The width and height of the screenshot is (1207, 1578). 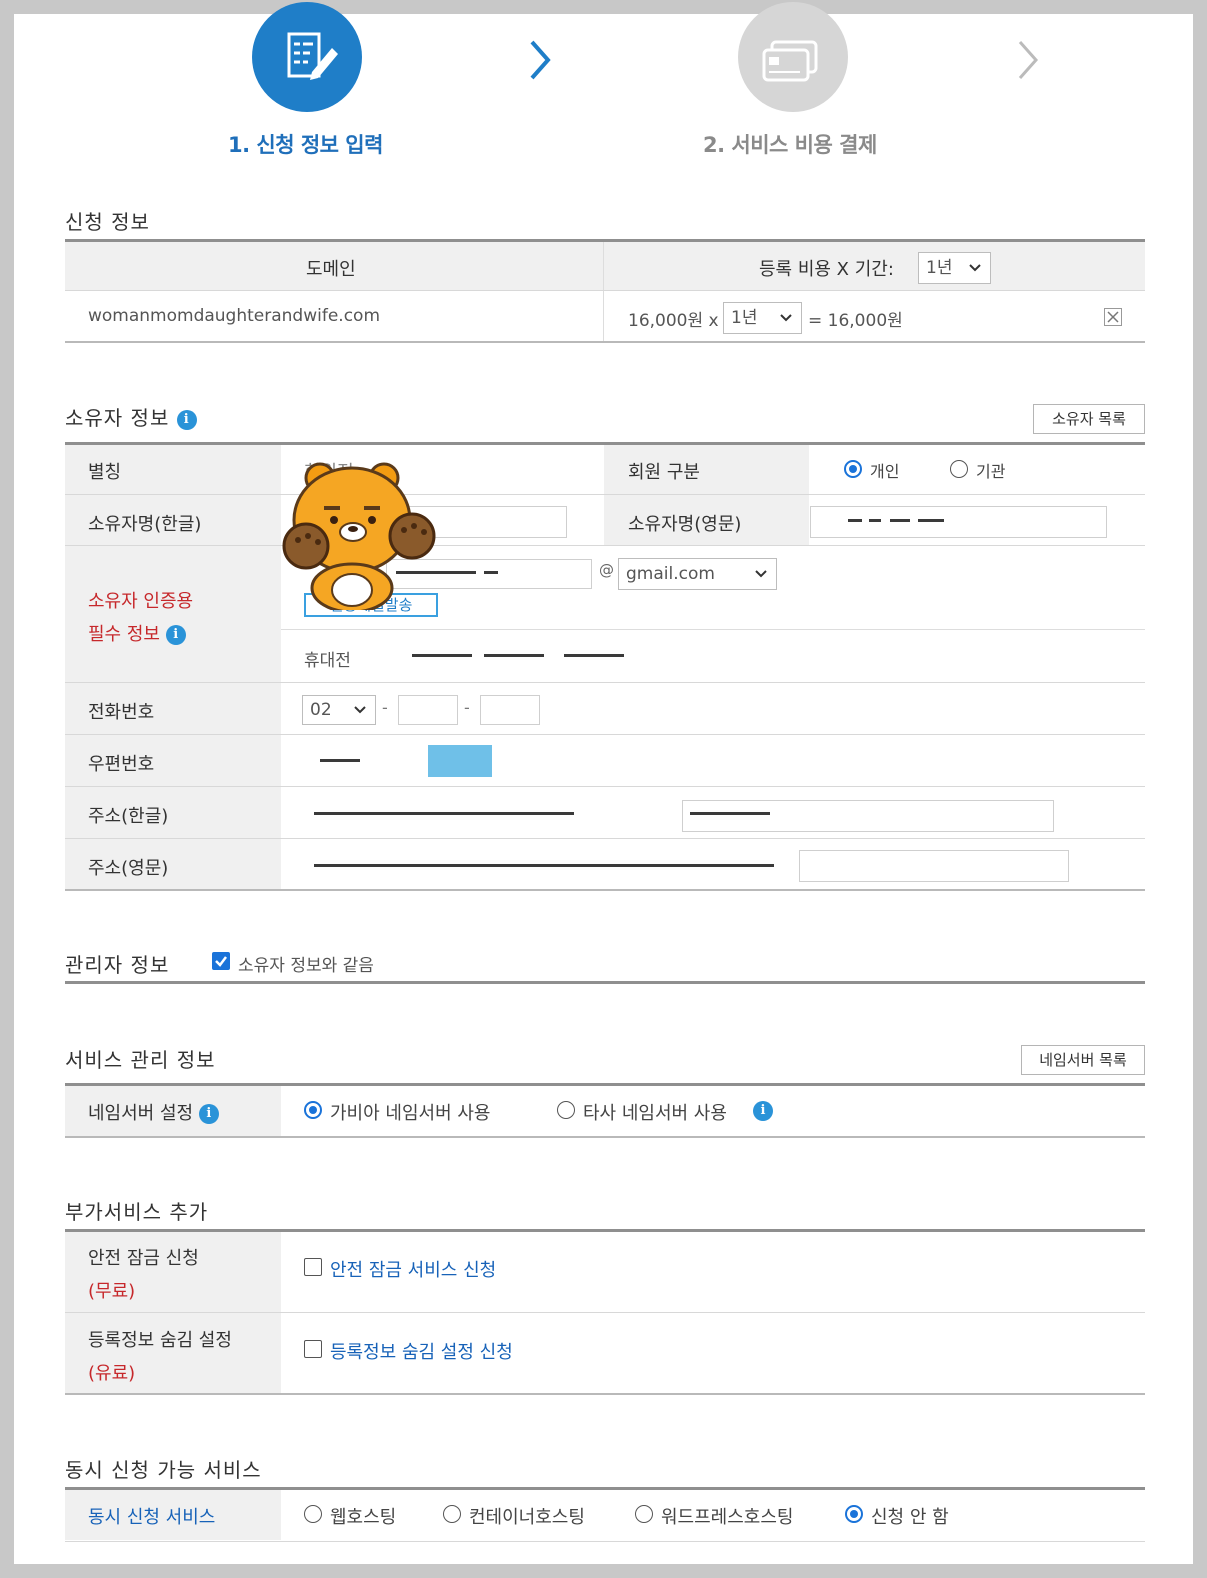 What do you see at coordinates (762, 318) in the screenshot?
I see `period-select: 1년` at bounding box center [762, 318].